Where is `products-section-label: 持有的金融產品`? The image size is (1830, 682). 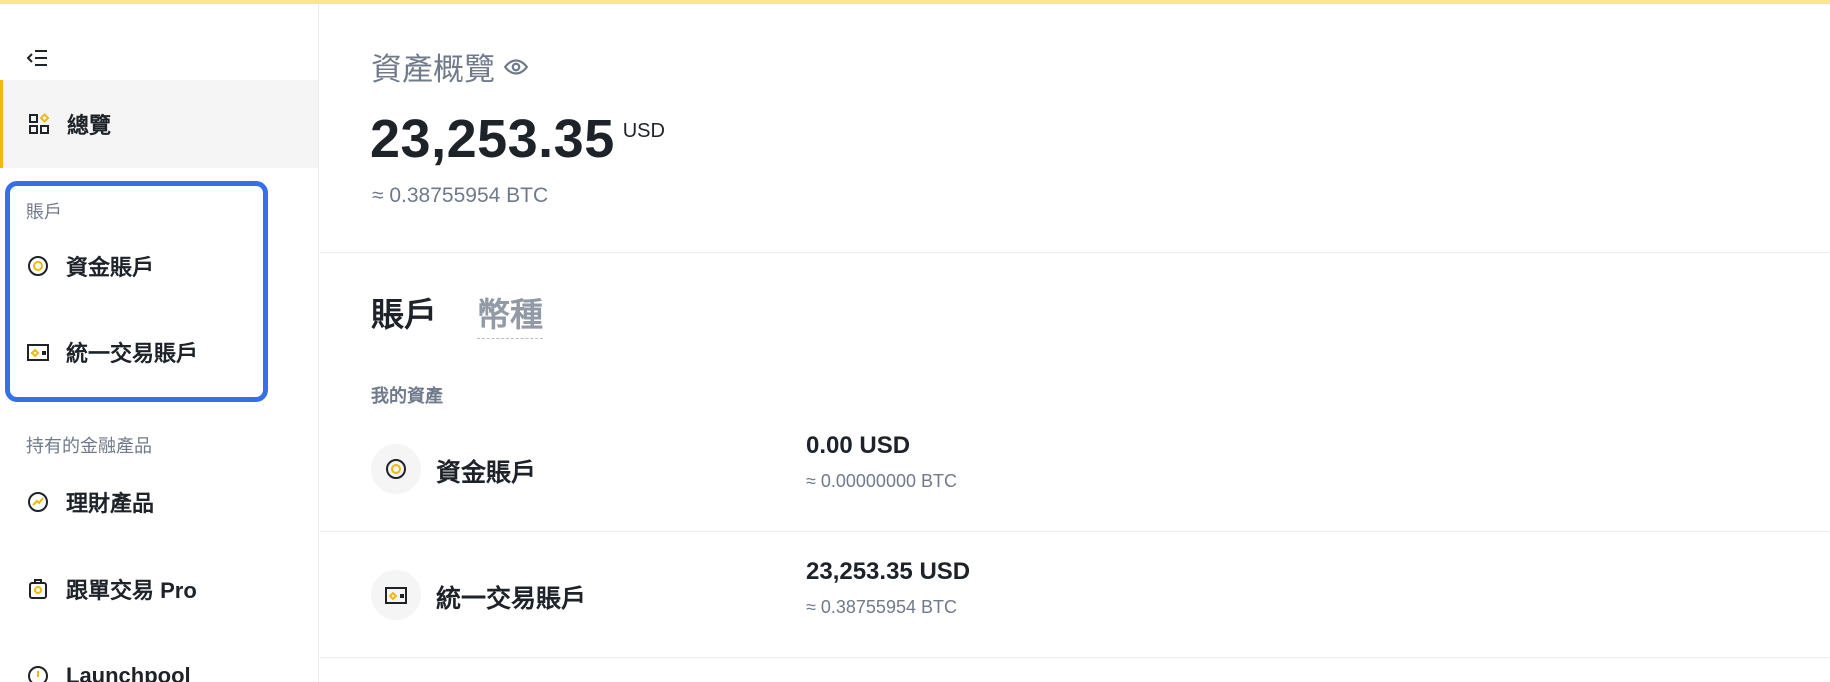 products-section-label: 持有的金融產品 is located at coordinates (89, 446).